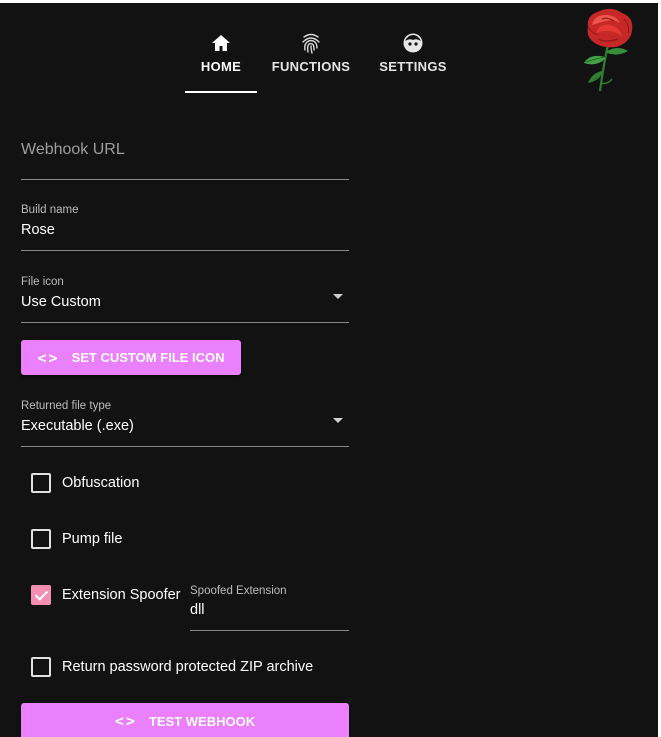 This screenshot has height=737, width=661. Describe the element at coordinates (66, 406) in the screenshot. I see `file-type-label: Returned file type` at that location.